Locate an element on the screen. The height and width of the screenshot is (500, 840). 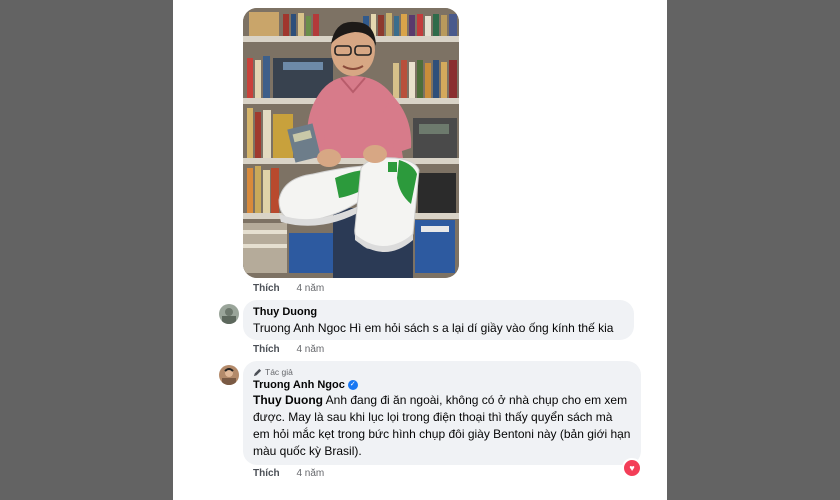
comment-author-name: Truong Anh Ngoc is located at coordinates (299, 385).